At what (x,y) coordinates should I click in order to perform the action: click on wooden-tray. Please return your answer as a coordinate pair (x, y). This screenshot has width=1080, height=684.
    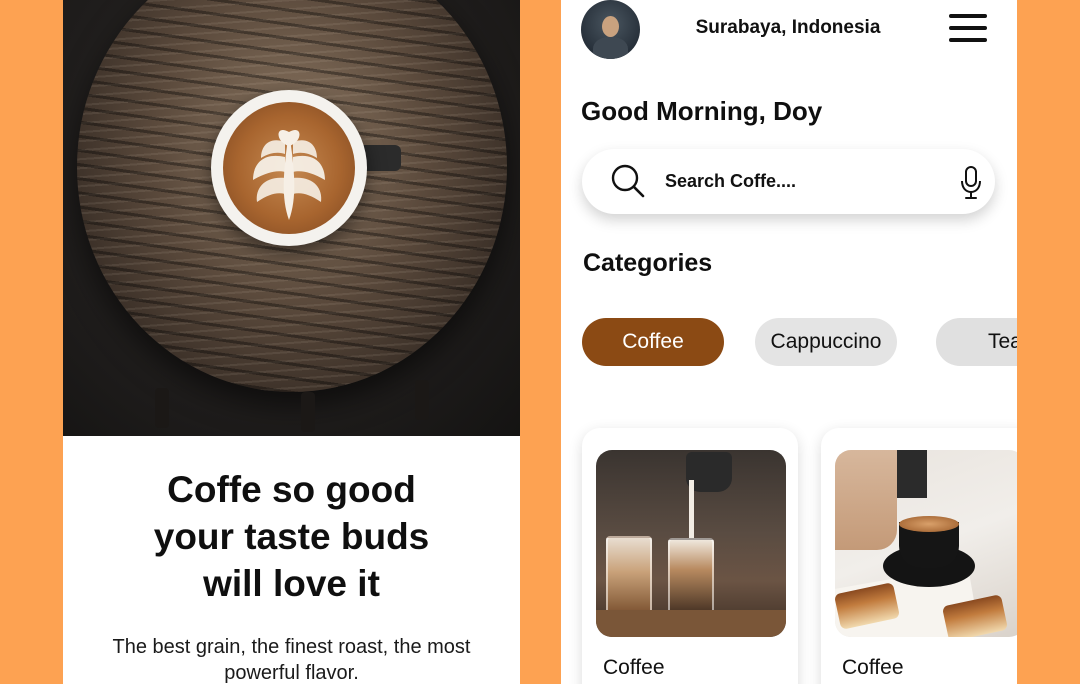
    Looking at the image, I should click on (691, 623).